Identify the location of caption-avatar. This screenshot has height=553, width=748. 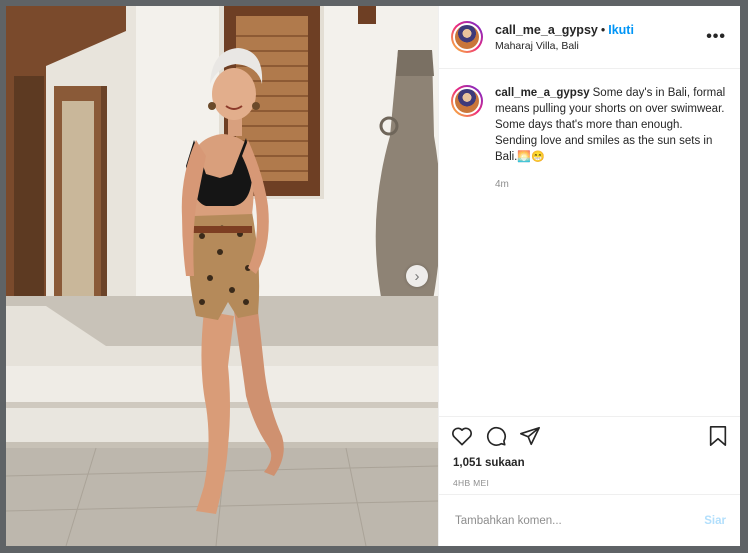
(467, 101).